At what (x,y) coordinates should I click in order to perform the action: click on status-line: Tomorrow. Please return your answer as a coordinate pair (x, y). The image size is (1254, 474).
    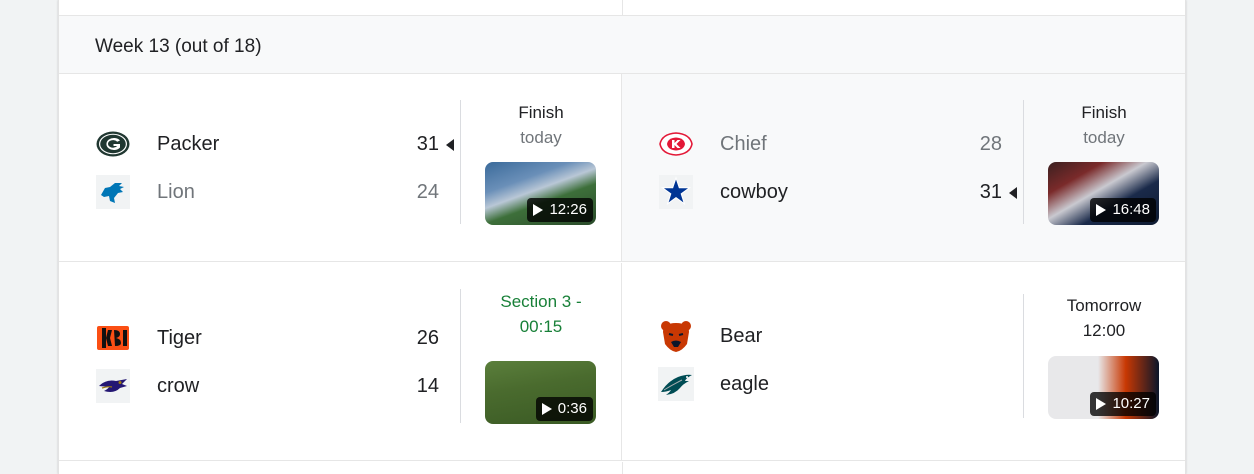
    Looking at the image, I should click on (1104, 305).